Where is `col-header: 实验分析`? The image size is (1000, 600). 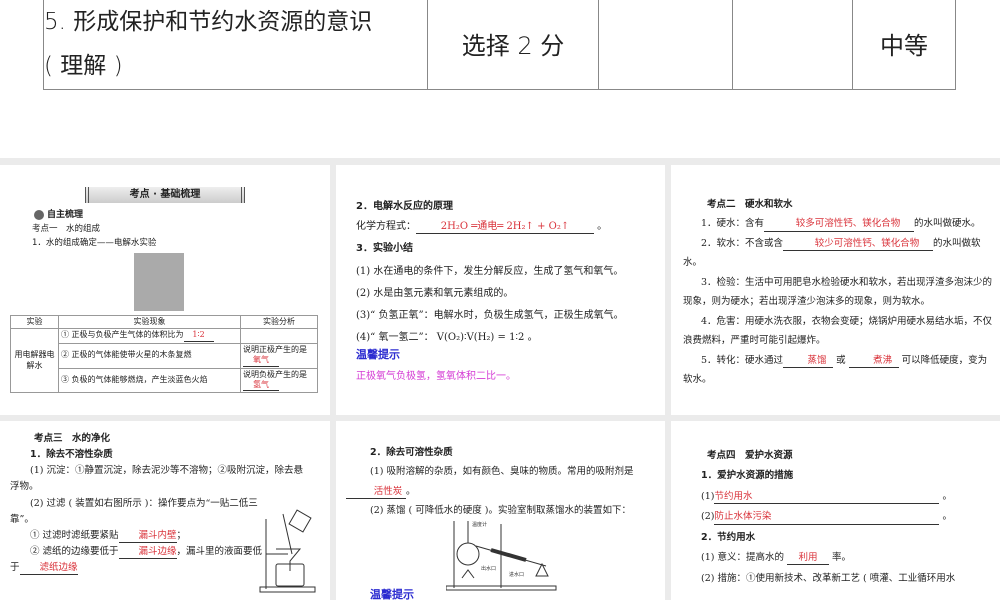
col-header: 实验分析 is located at coordinates (279, 322).